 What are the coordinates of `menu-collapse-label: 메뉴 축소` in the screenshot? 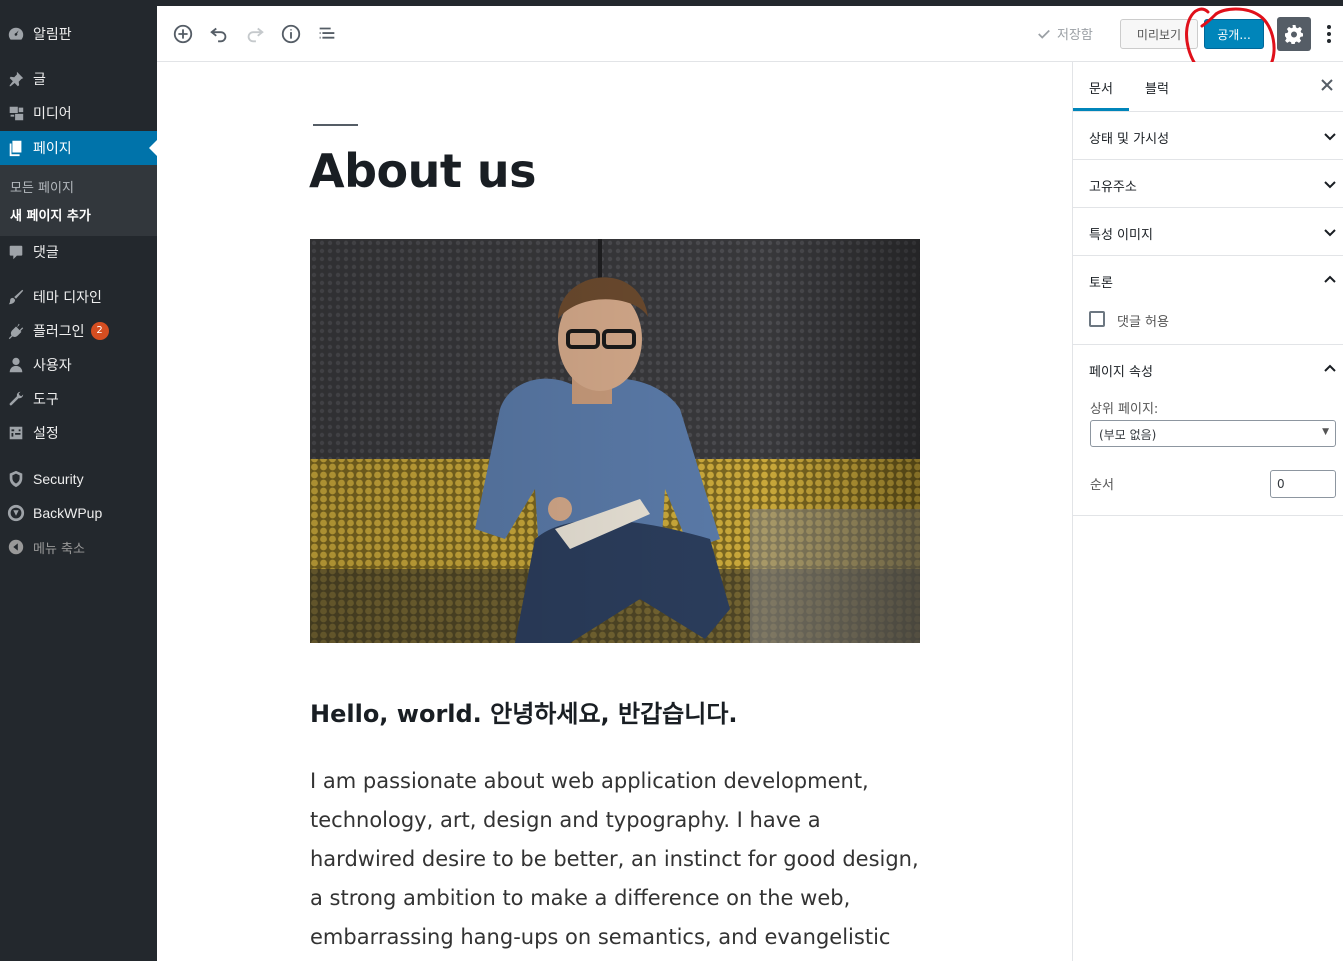 It's located at (59, 549).